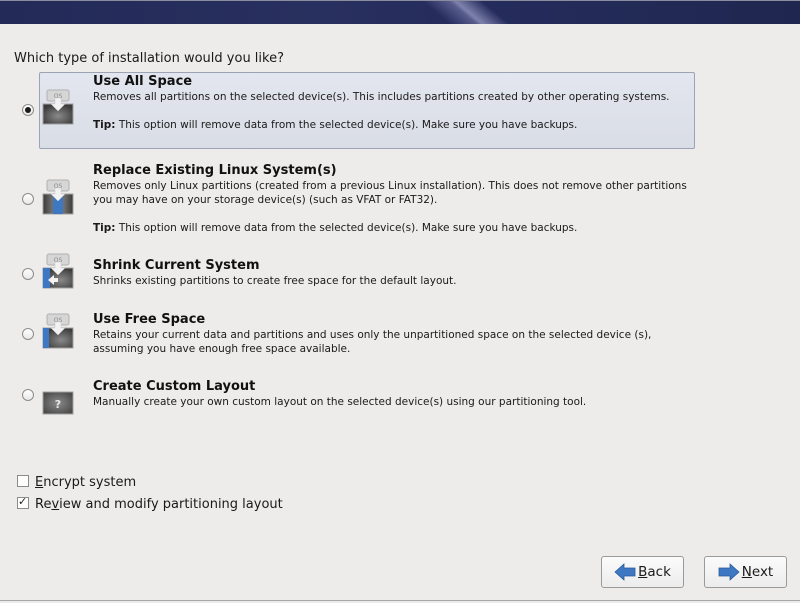  Describe the element at coordinates (625, 572) in the screenshot. I see `back-arrow-icon` at that location.